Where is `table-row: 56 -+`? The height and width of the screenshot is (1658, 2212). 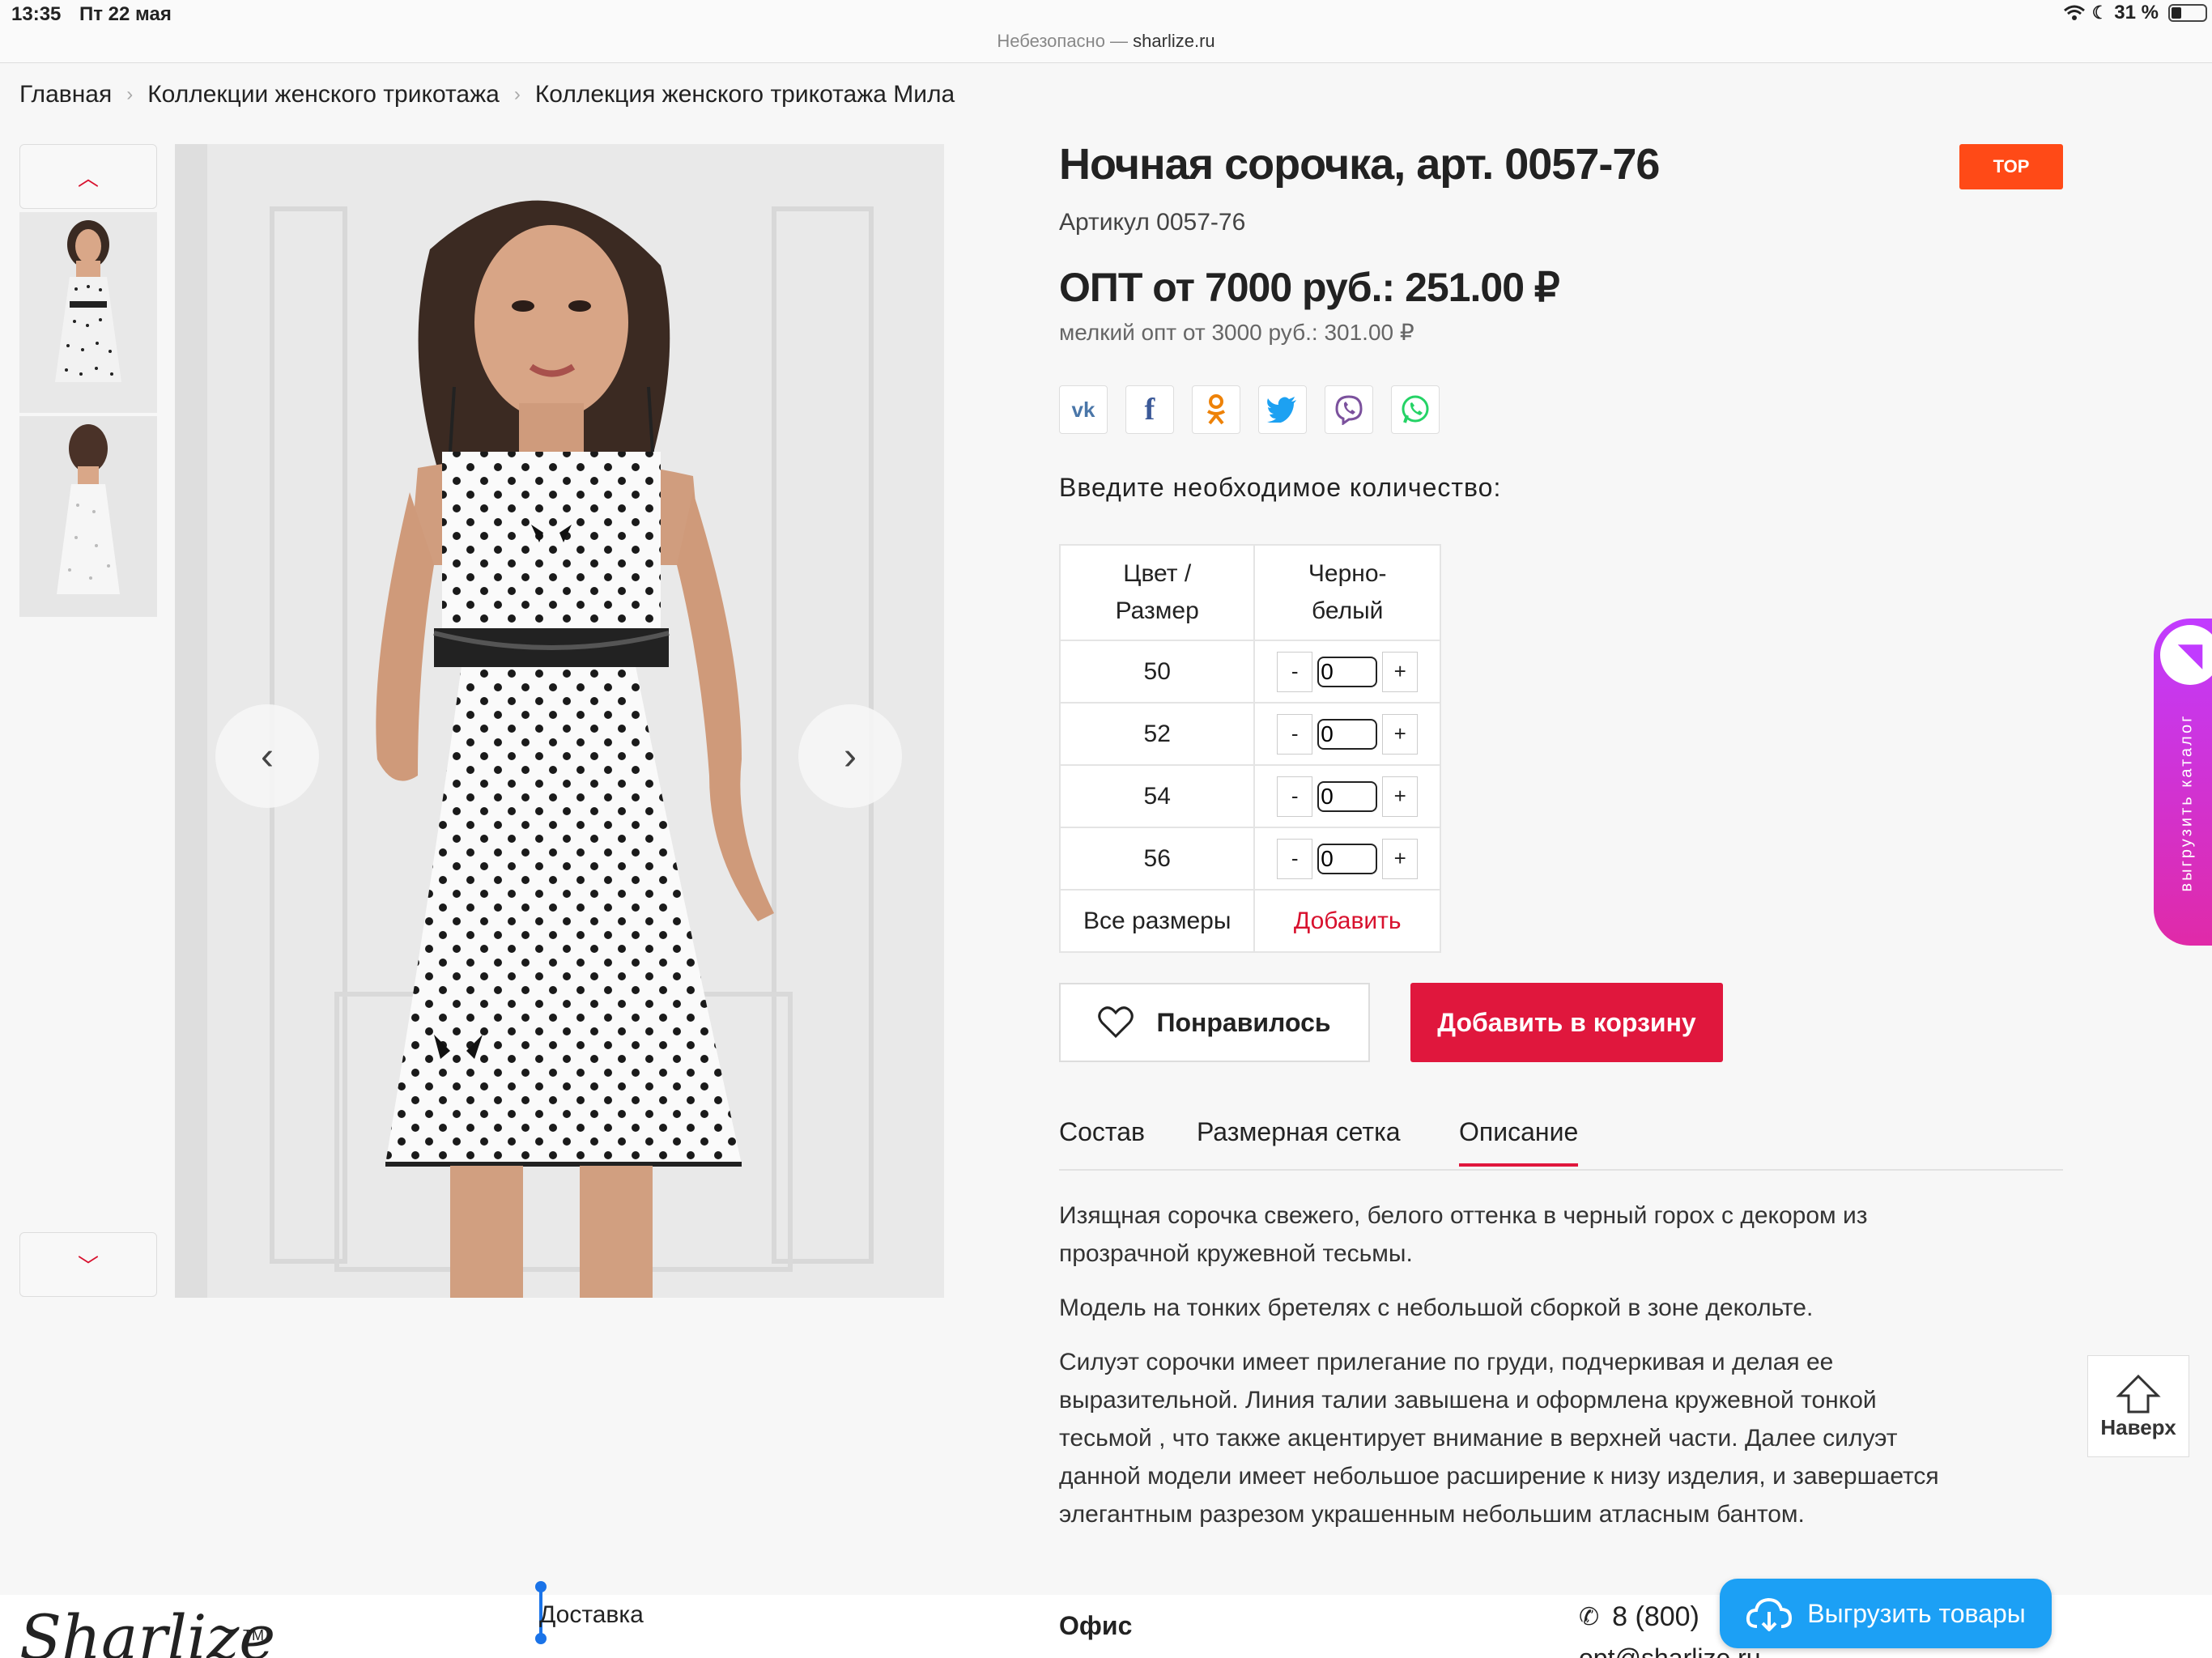
table-row: 56 -+ is located at coordinates (1249, 859).